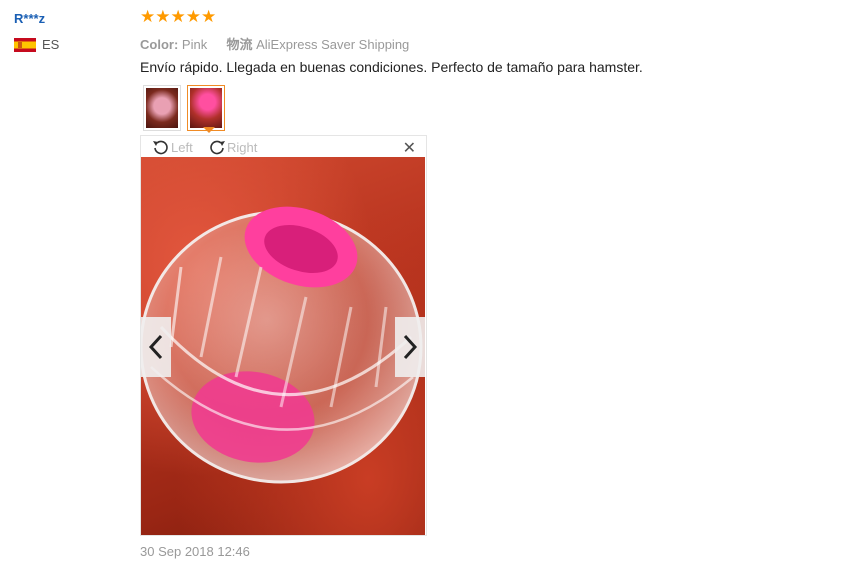 The image size is (862, 575). Describe the element at coordinates (217, 147) in the screenshot. I see `rotate-right-icon` at that location.